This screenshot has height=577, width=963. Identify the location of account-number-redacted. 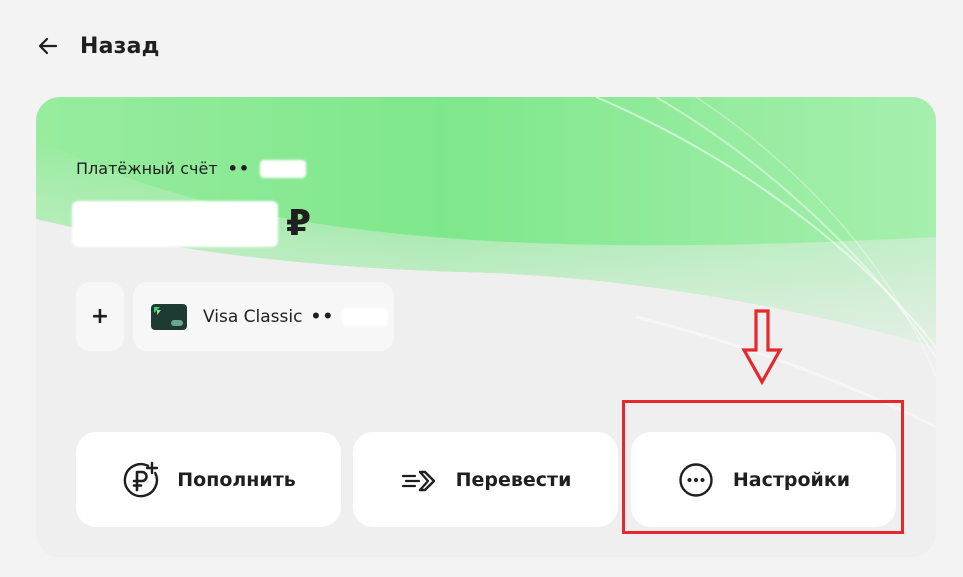
(283, 168).